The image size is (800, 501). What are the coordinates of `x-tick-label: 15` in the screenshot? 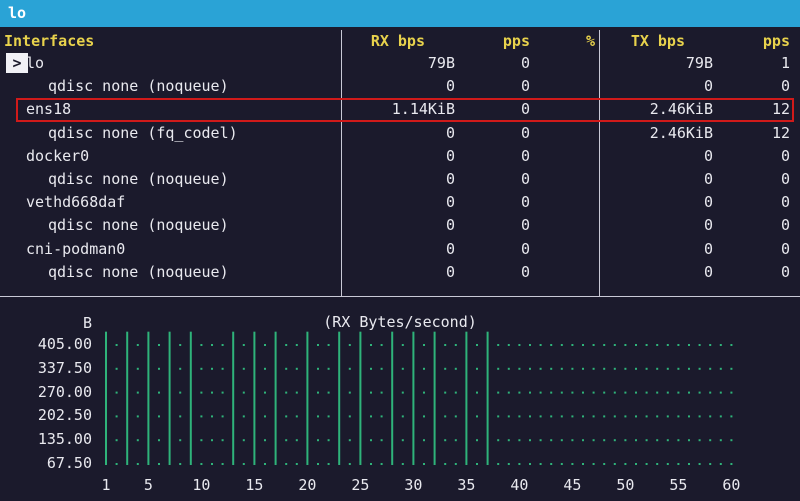 It's located at (254, 485).